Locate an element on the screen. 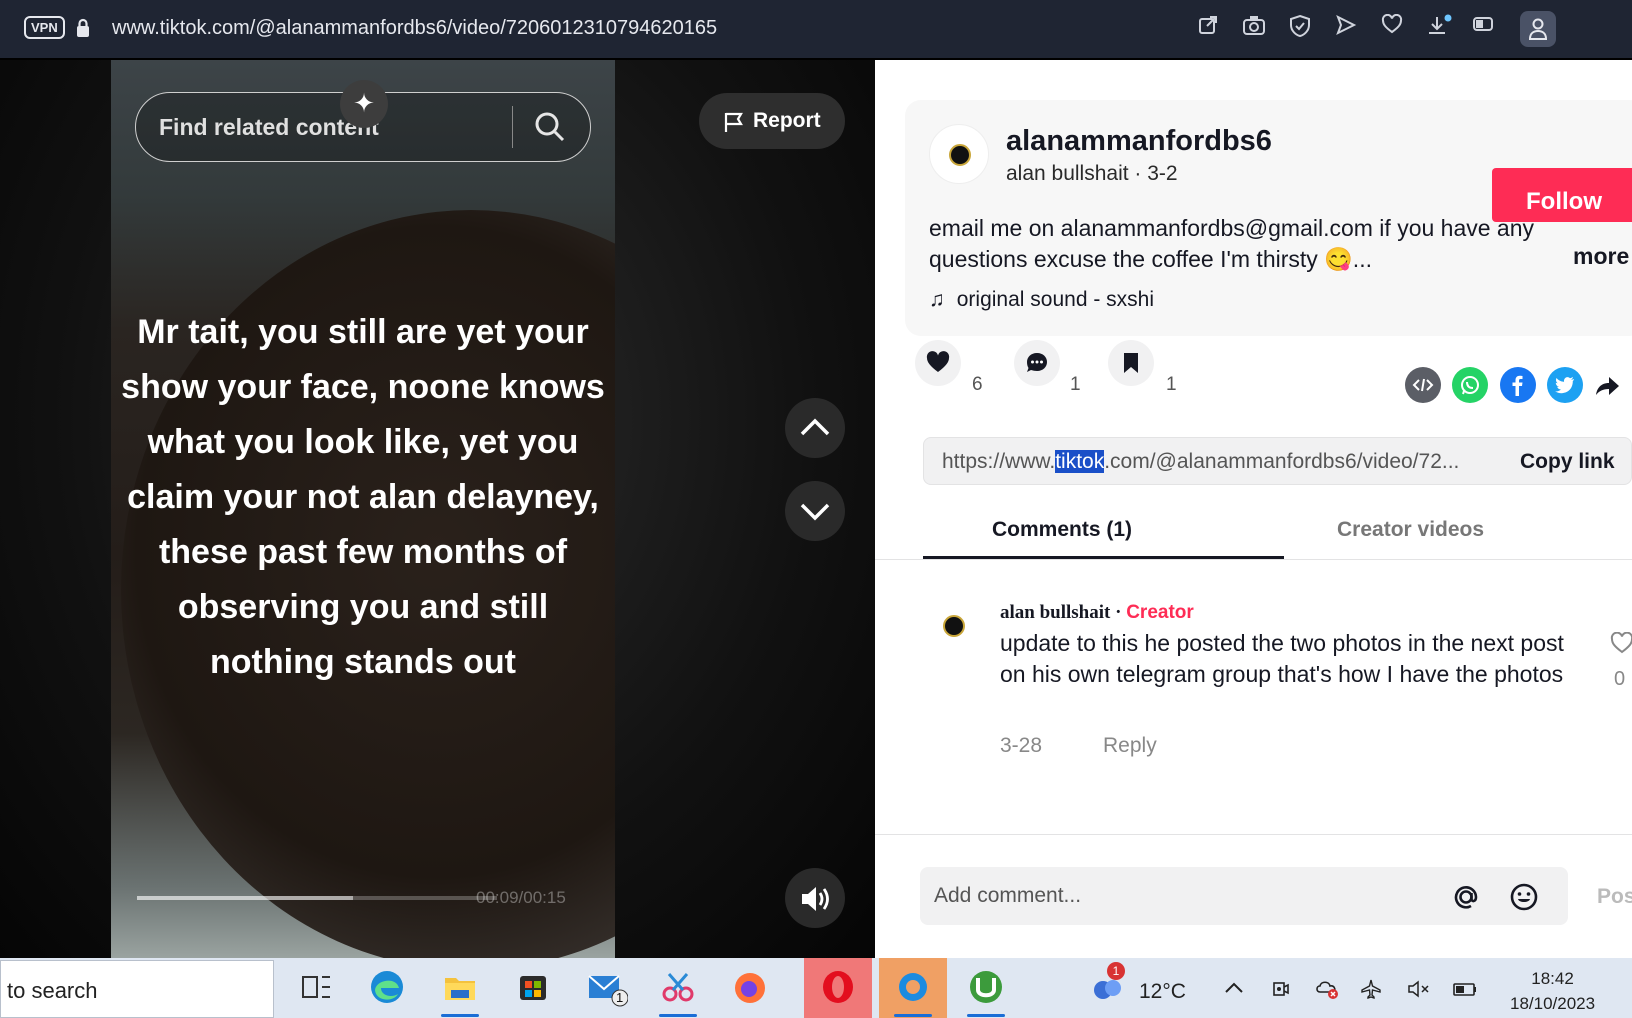 This screenshot has width=1632, height=1018. flag-icon is located at coordinates (733, 122).